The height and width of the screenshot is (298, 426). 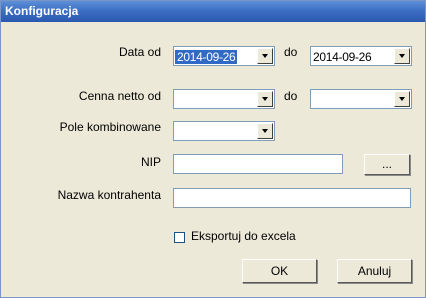 I want to click on date-from-value: 2014-09-26, so click(x=206, y=57).